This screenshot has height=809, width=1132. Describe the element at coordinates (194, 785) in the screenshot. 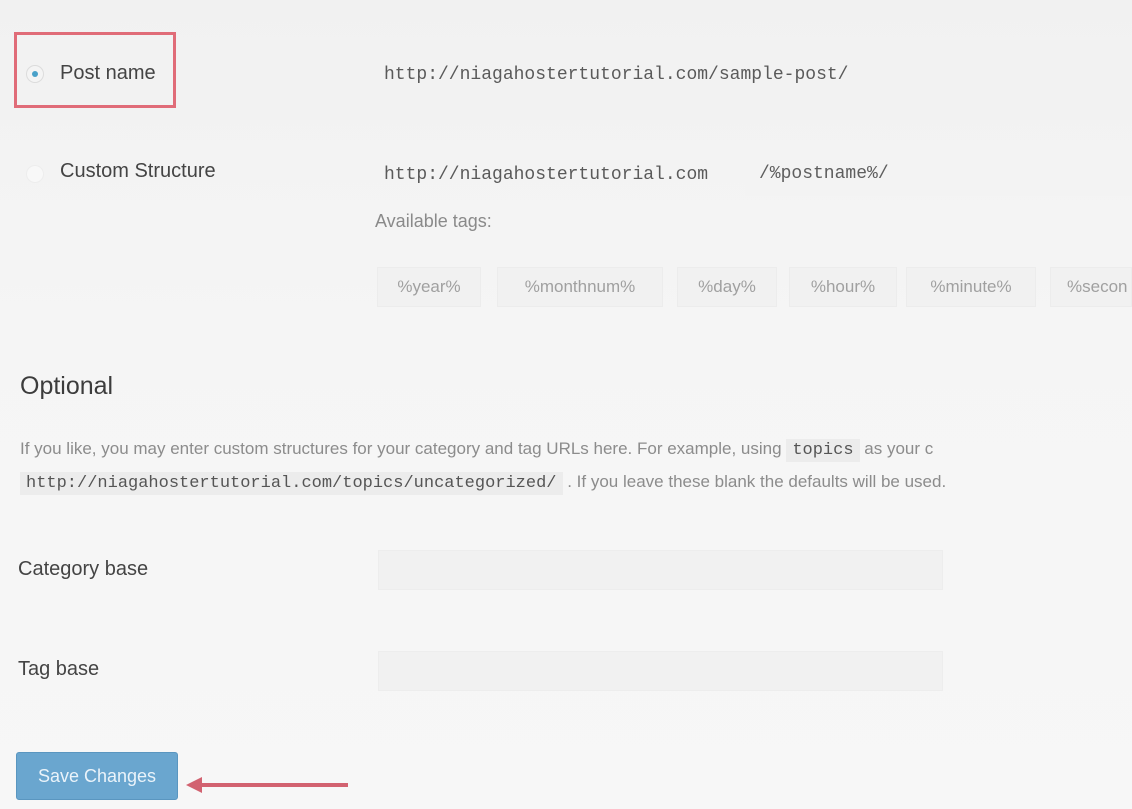

I see `arrow-annotation-head` at that location.